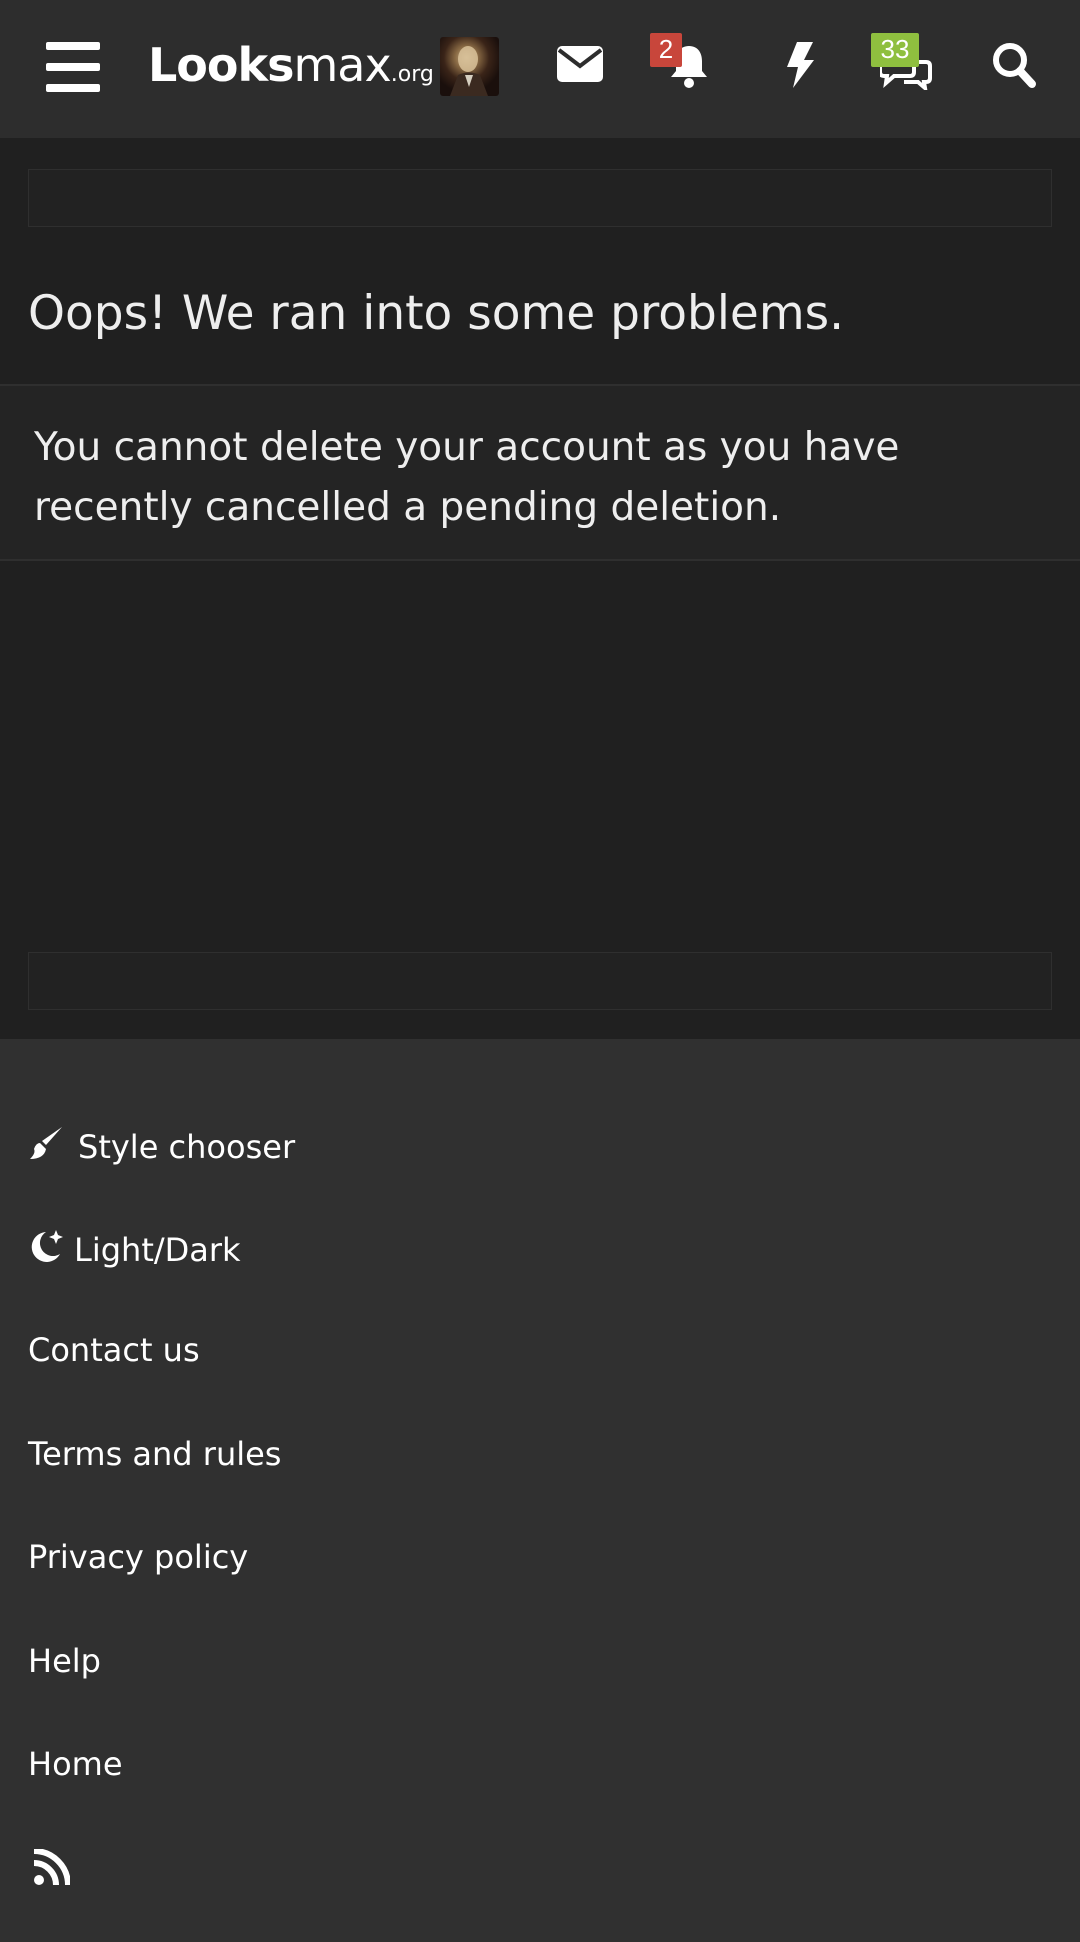 The width and height of the screenshot is (1080, 1942). Describe the element at coordinates (540, 69) in the screenshot. I see `top-navigation-bar: Looksmax.org 2 33` at that location.